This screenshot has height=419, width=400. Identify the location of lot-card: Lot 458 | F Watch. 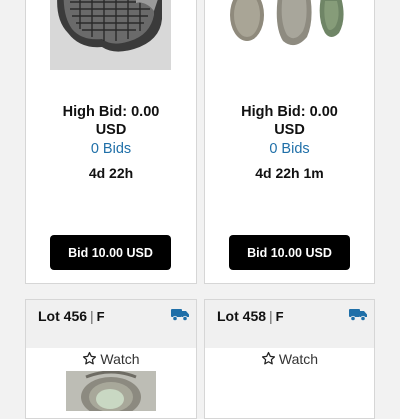
(289, 359).